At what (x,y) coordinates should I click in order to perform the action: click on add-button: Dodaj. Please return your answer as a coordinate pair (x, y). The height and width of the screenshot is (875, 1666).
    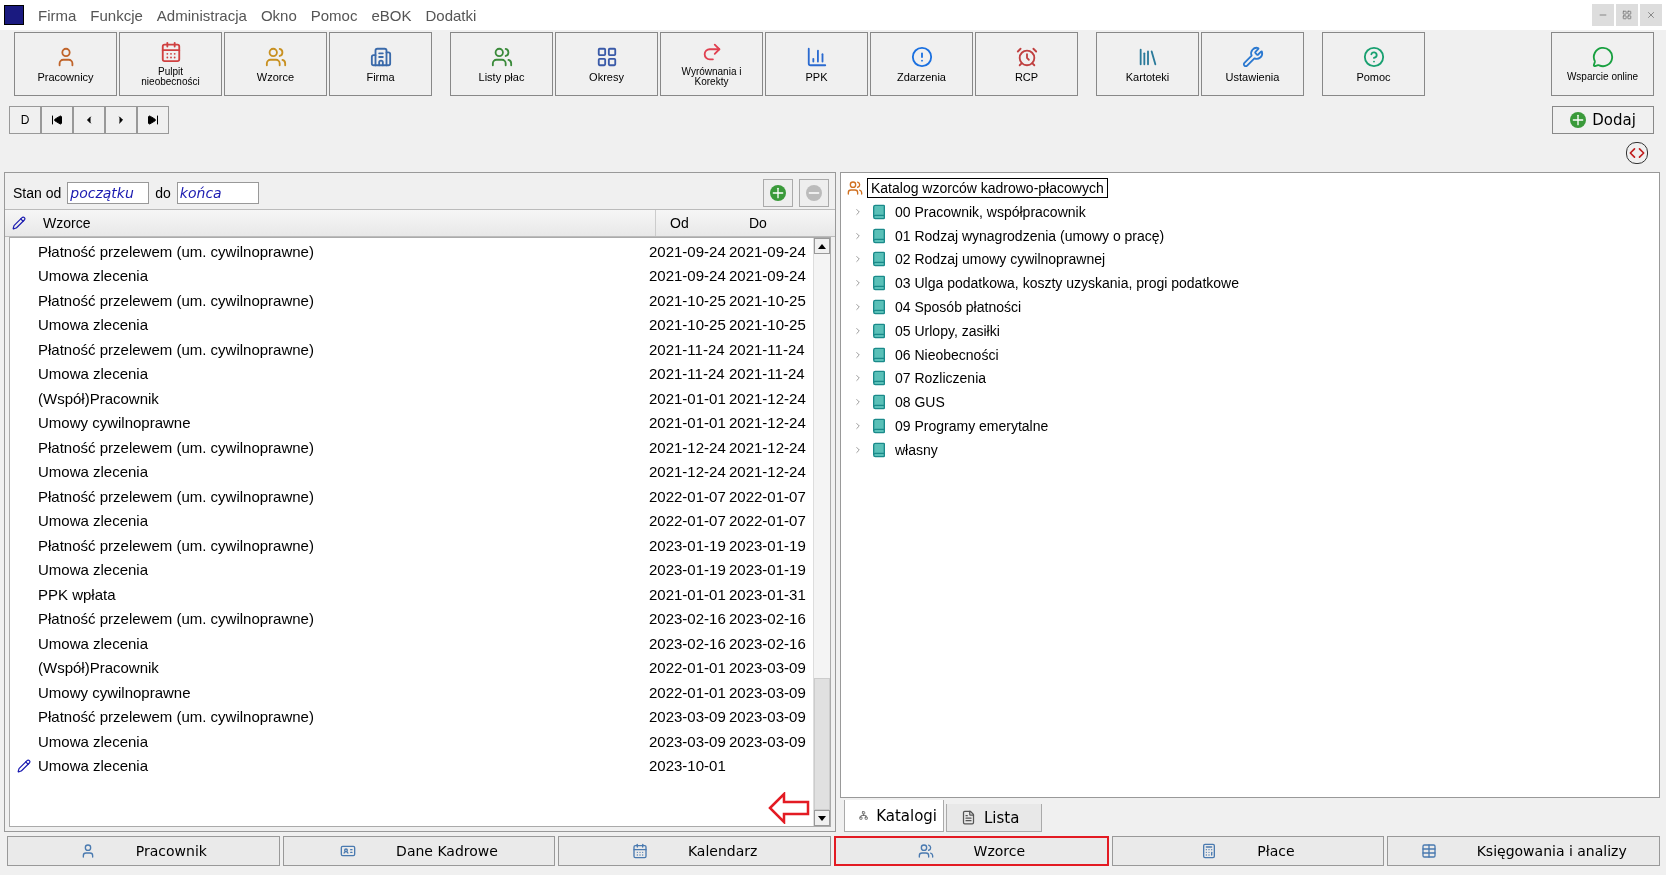
    Looking at the image, I should click on (1603, 120).